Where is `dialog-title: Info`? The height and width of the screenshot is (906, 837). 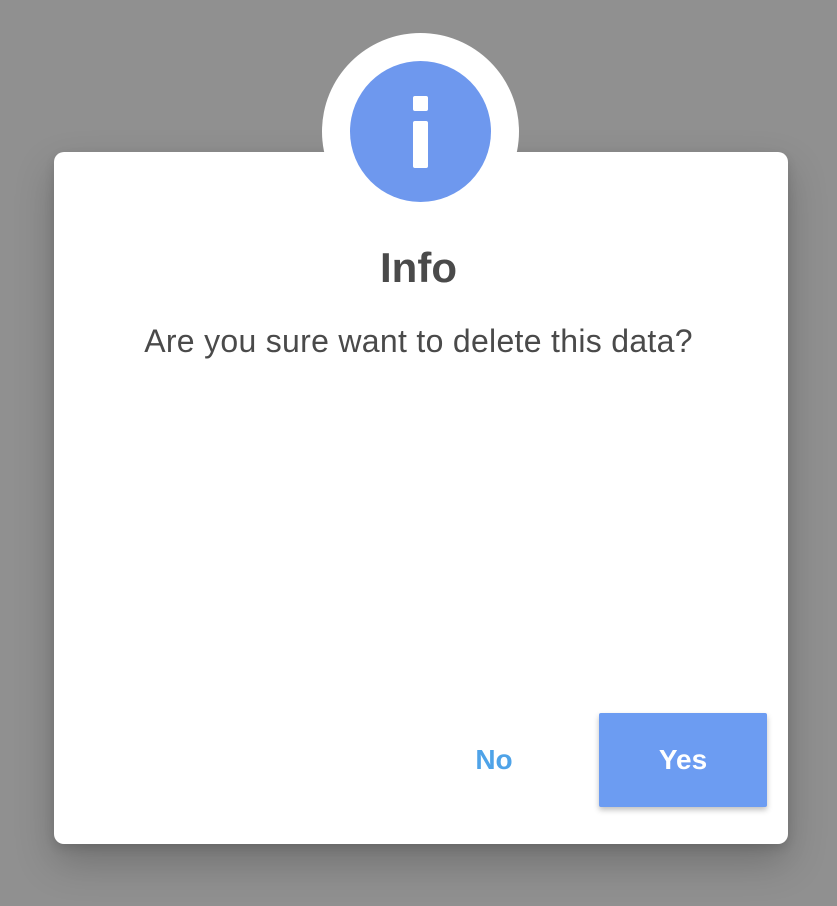 dialog-title: Info is located at coordinates (418, 267).